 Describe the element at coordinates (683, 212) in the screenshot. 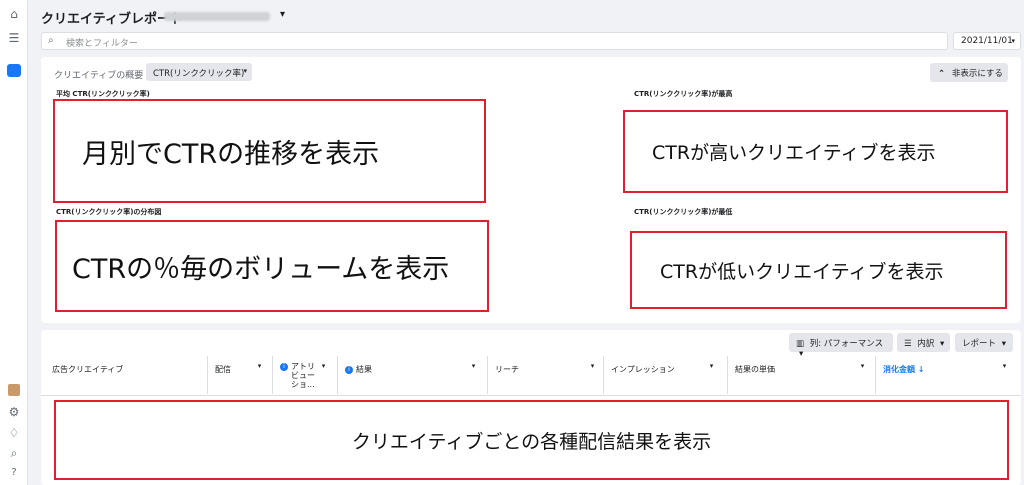

I see `low-ctr-title: CTR(リンククリック率)が最低` at that location.